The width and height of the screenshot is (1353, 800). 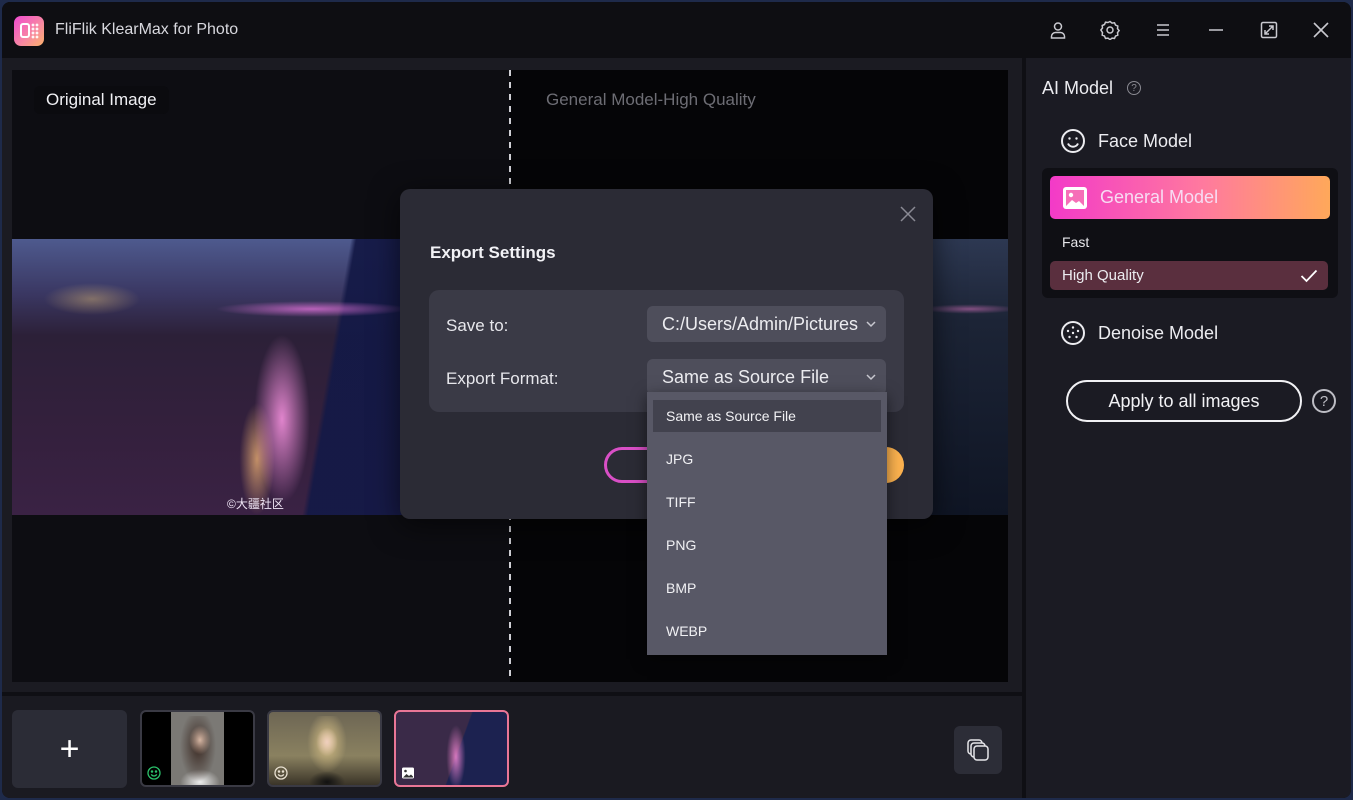 What do you see at coordinates (767, 459) in the screenshot?
I see `format-option-jpg: JPG` at bounding box center [767, 459].